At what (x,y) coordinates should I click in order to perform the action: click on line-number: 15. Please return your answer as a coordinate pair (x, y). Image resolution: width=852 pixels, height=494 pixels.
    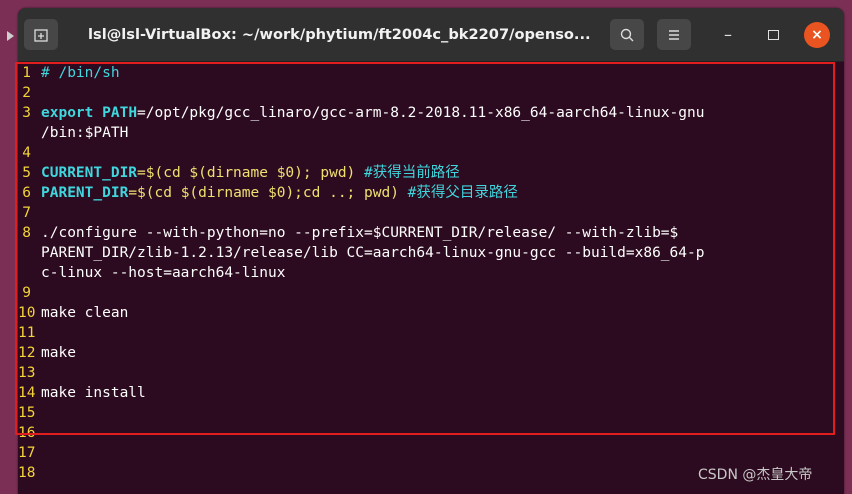
    Looking at the image, I should click on (27, 413).